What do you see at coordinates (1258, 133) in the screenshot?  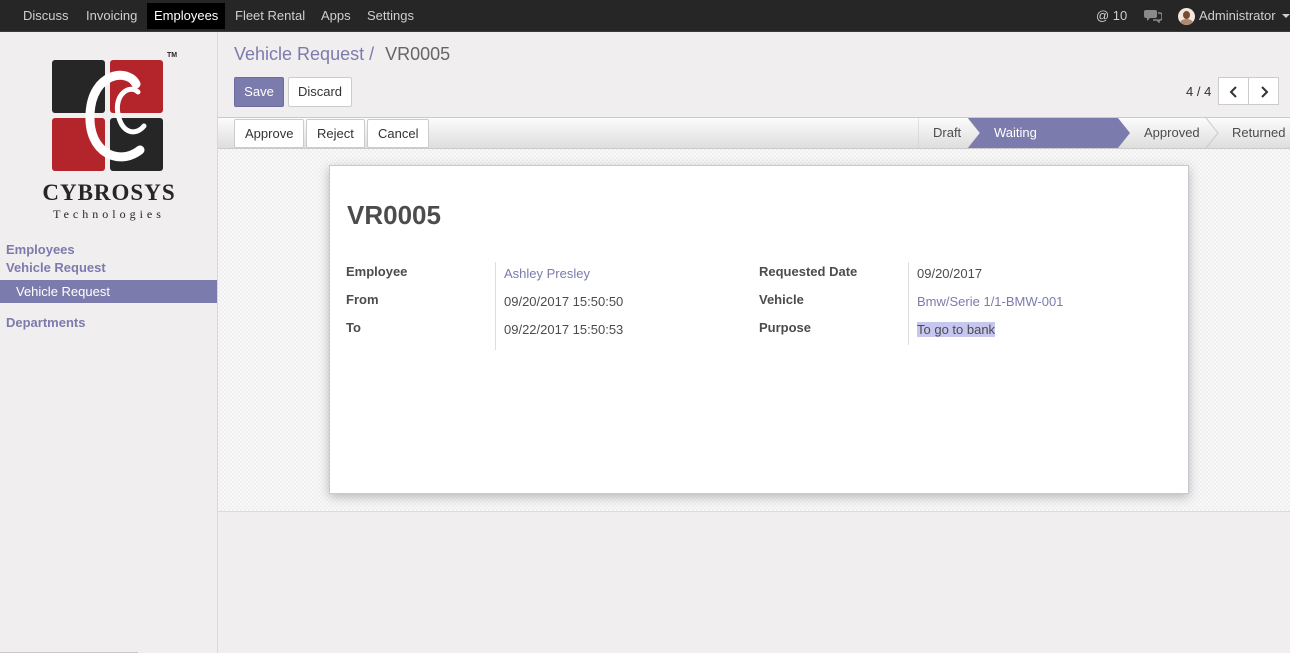 I see `stage-returned: Returned` at bounding box center [1258, 133].